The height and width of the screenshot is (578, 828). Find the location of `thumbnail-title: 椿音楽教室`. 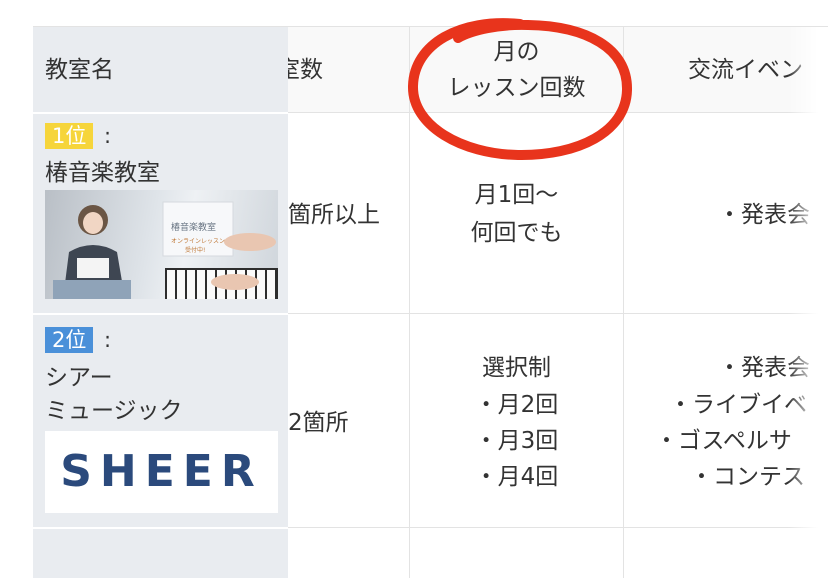

thumbnail-title: 椿音楽教室 is located at coordinates (194, 228).